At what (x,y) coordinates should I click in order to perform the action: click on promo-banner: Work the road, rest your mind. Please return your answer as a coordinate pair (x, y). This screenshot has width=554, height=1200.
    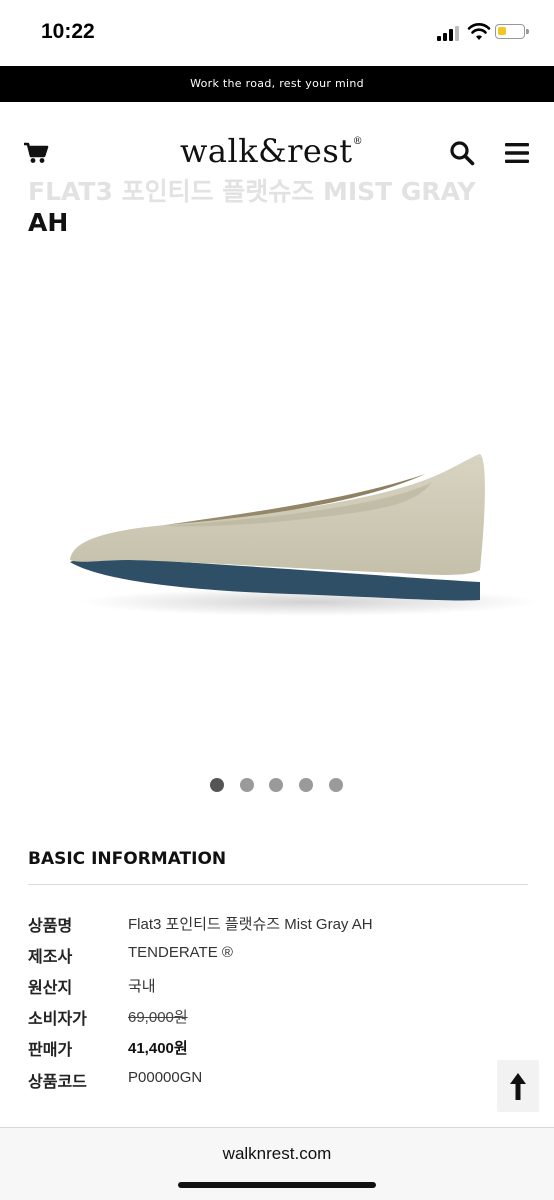
    Looking at the image, I should click on (277, 84).